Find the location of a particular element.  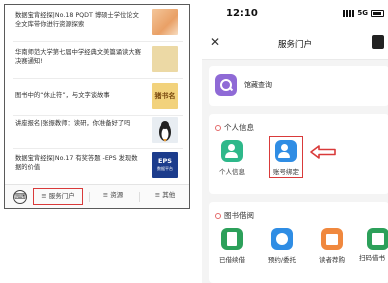

article-title: 数据宝背经探|No.17 有奖答题 -EPS 发现数据的价值 is located at coordinates (76, 163).